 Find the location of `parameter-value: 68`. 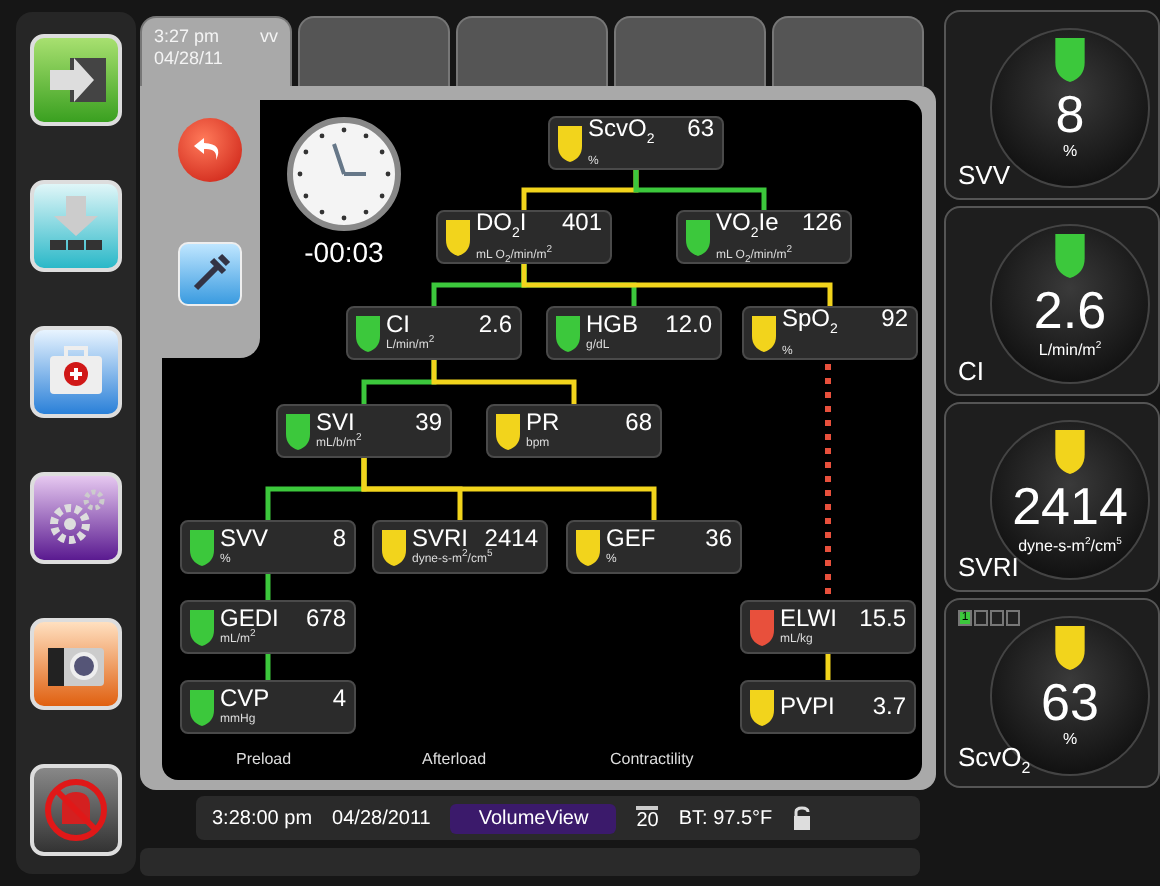

parameter-value: 68 is located at coordinates (638, 423).